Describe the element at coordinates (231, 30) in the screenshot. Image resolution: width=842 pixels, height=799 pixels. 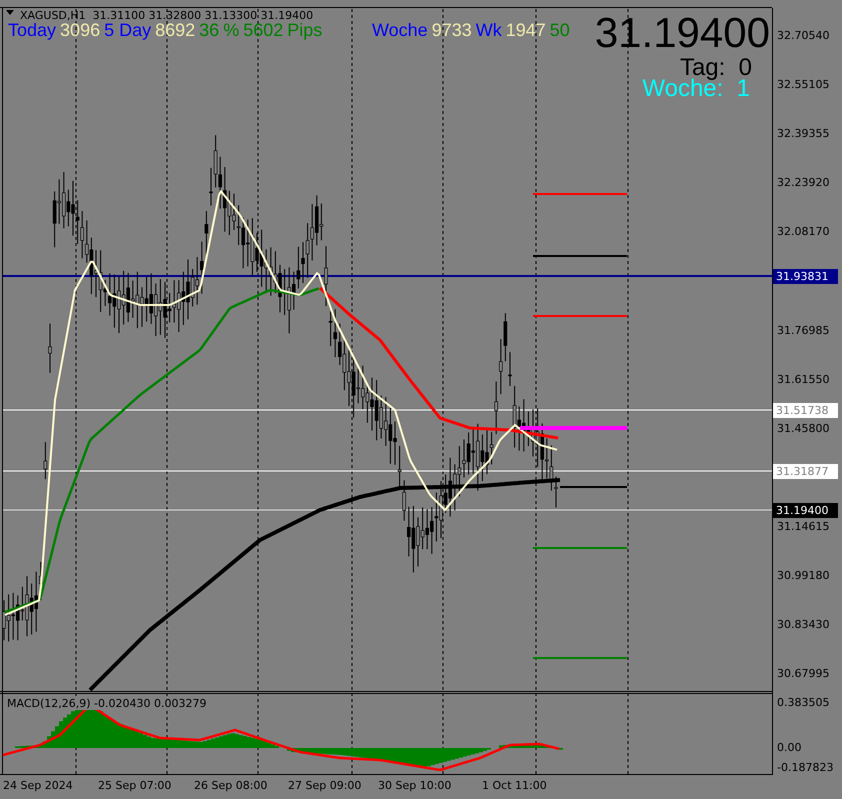
I see `stat-text: %` at that location.